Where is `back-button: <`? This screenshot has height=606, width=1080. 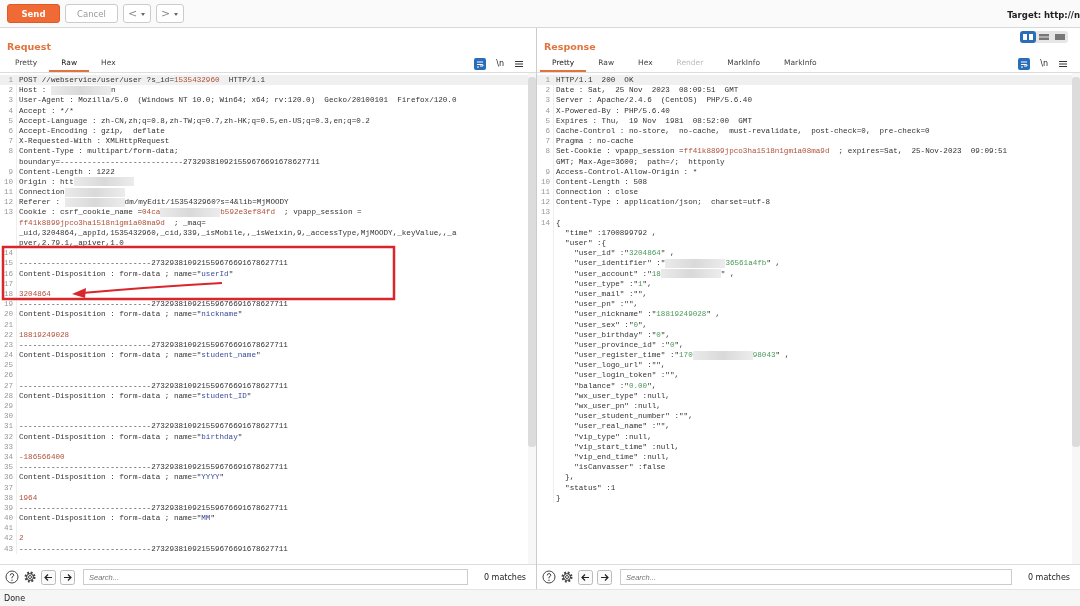 back-button: < is located at coordinates (137, 13).